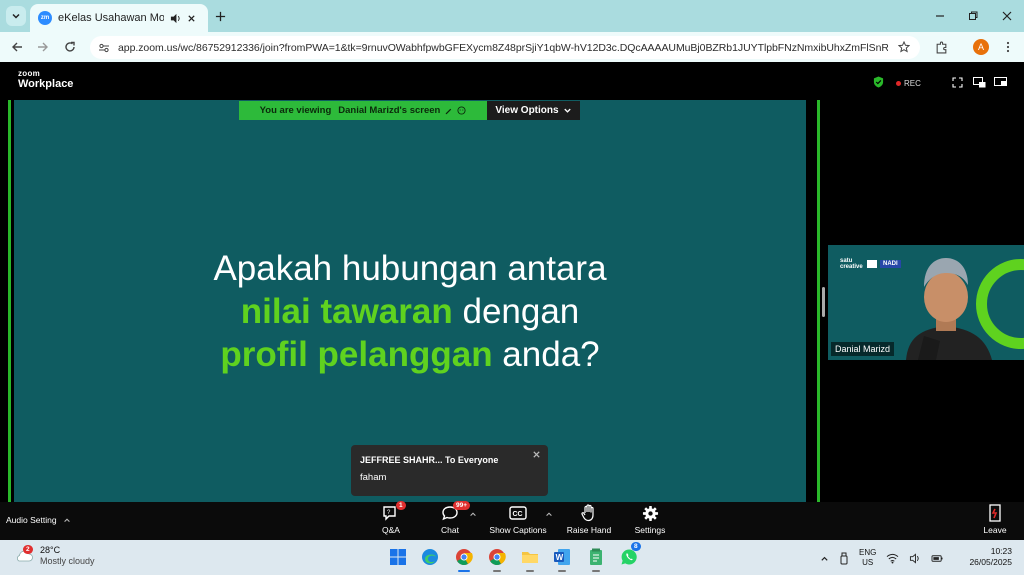 Image resolution: width=1024 pixels, height=575 pixels. What do you see at coordinates (461, 110) in the screenshot?
I see `remote-control-icon` at bounding box center [461, 110].